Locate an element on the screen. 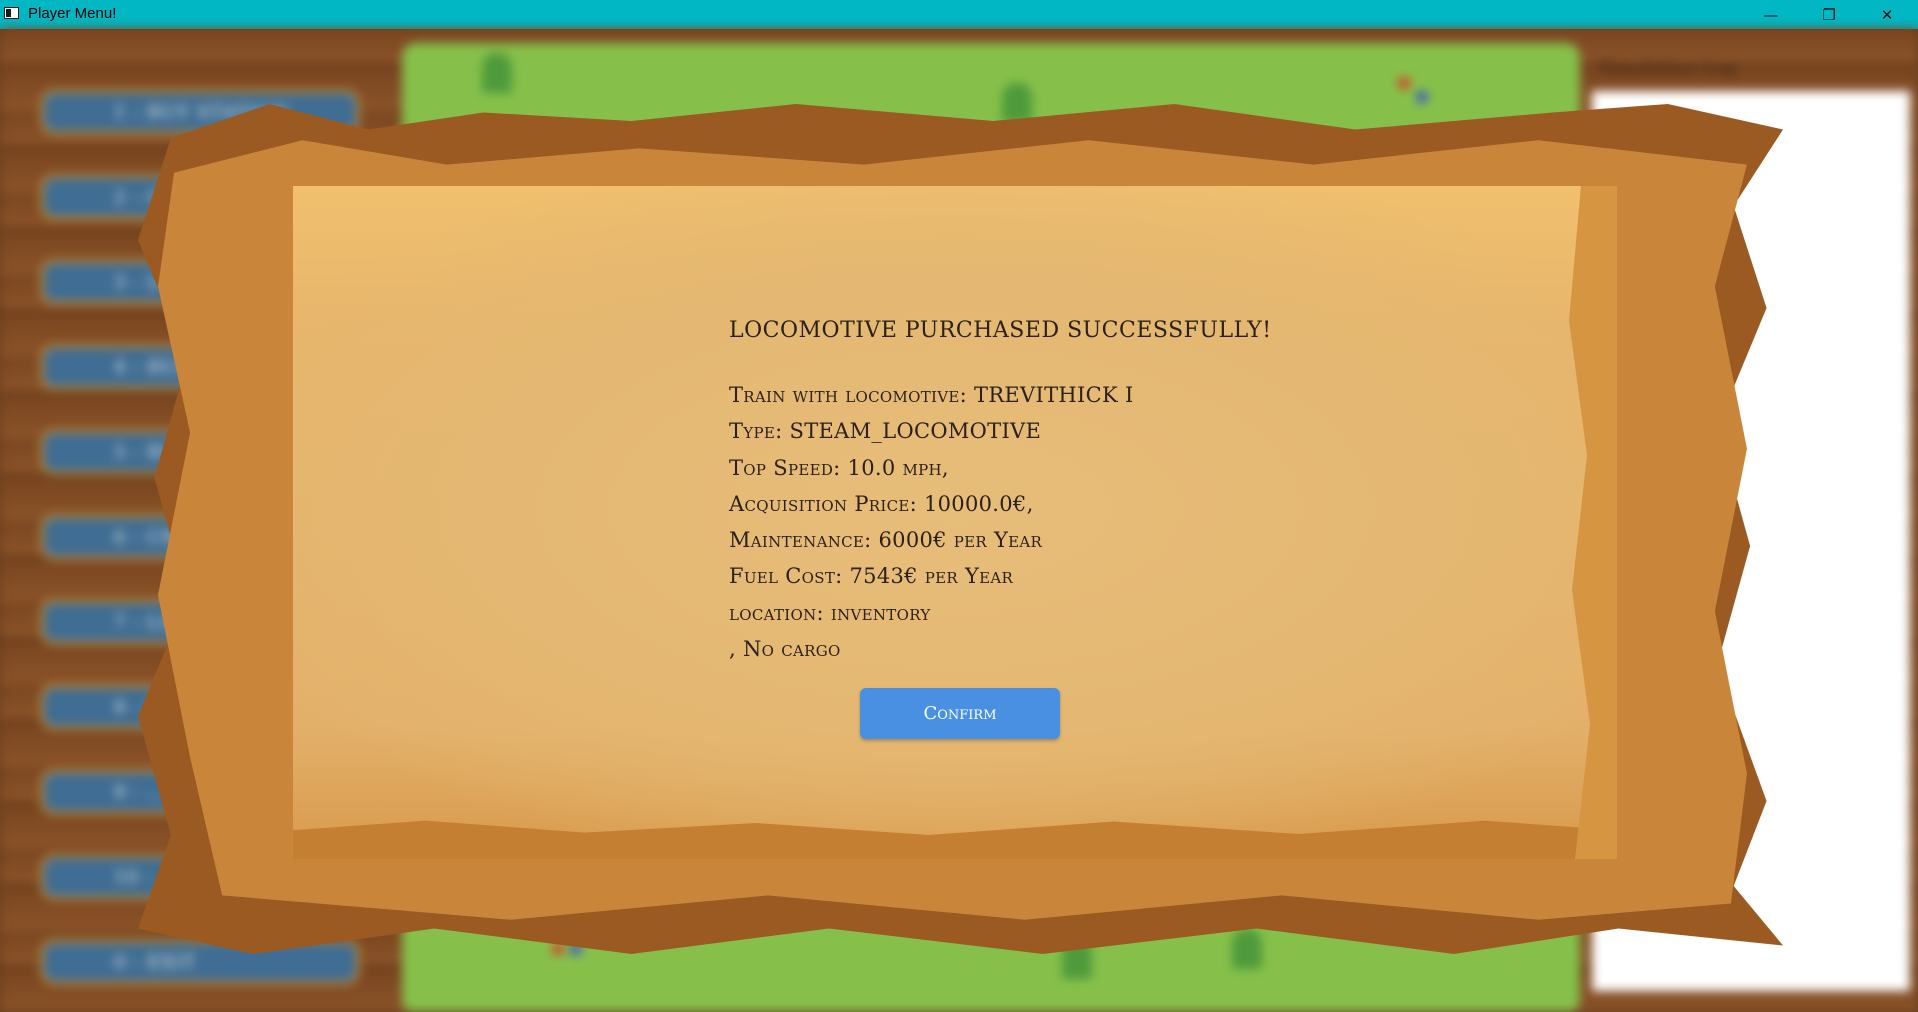 This screenshot has width=1918, height=1012. maintenance-line: Maintenance: 6000€ per Year is located at coordinates (886, 540).